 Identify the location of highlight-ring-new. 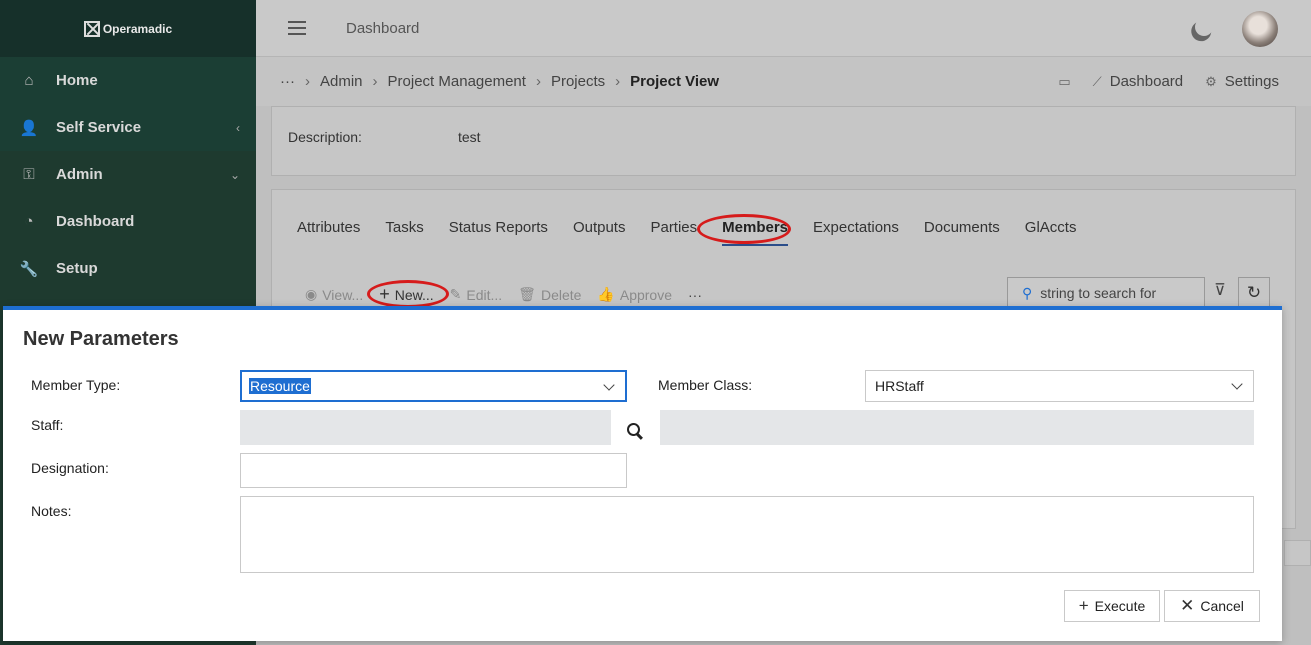
(408, 294).